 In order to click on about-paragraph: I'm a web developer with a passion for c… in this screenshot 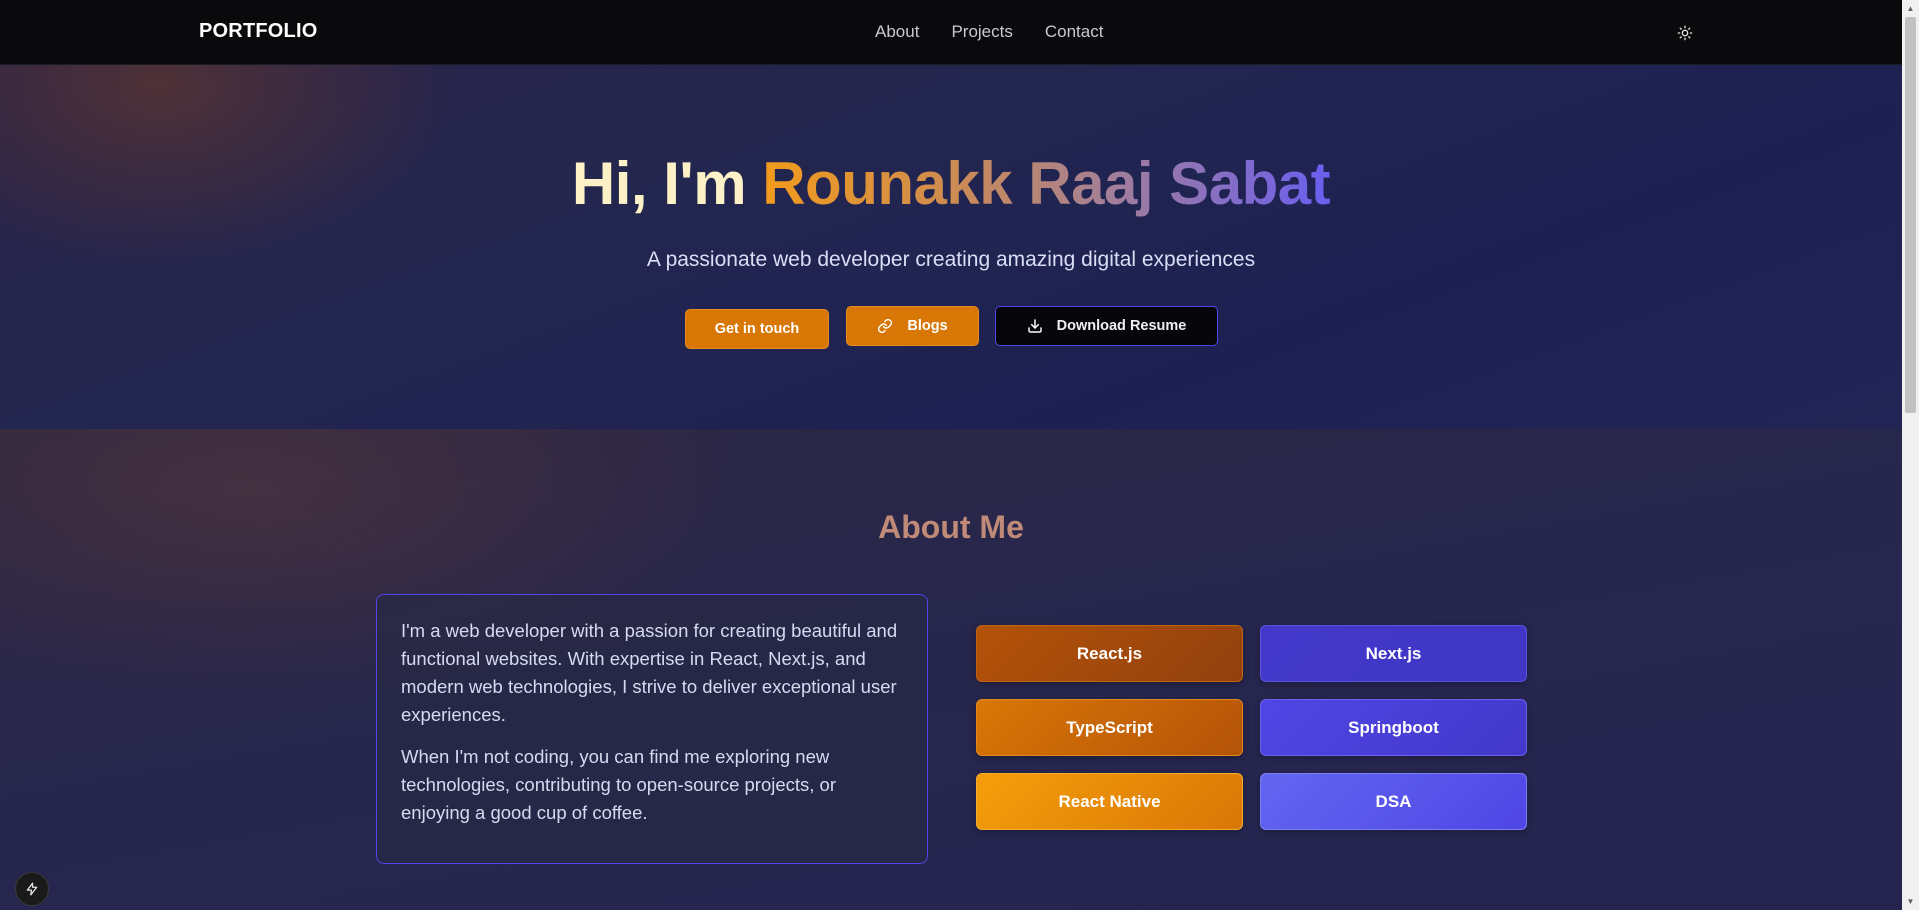, I will do `click(649, 672)`.